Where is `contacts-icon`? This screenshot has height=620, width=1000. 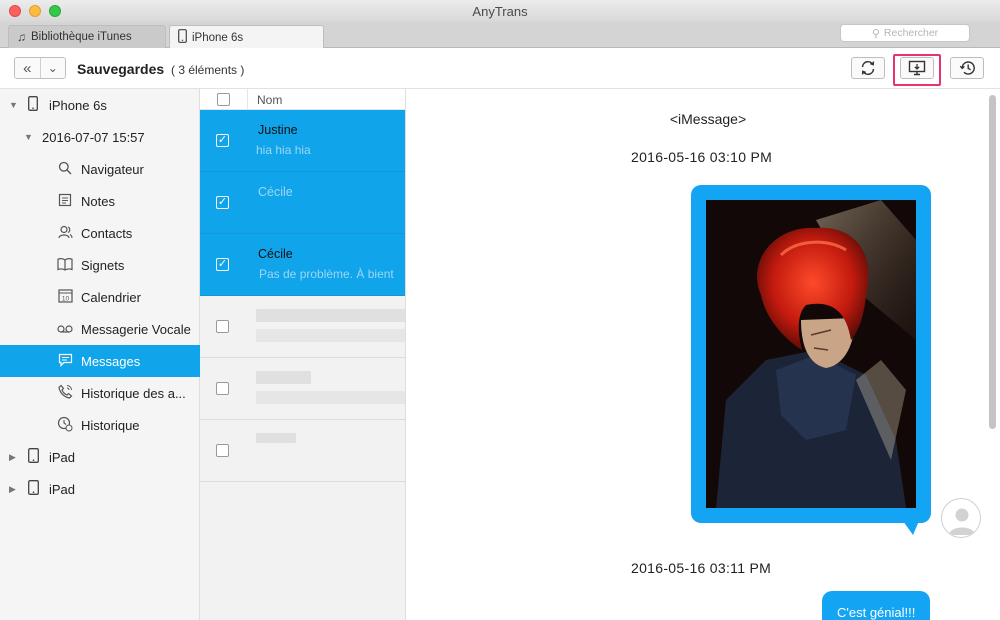
contacts-icon is located at coordinates (65, 233).